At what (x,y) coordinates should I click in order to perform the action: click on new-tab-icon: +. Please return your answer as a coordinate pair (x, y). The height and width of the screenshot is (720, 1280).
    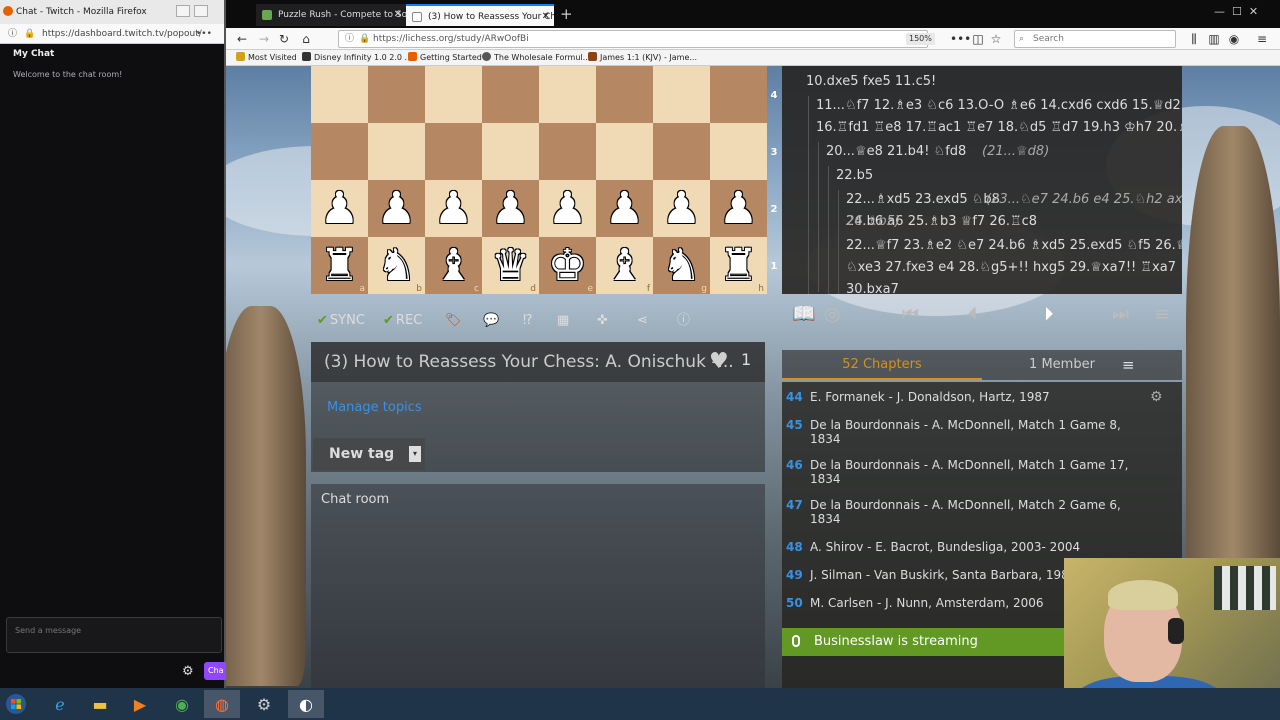
    Looking at the image, I should click on (566, 14).